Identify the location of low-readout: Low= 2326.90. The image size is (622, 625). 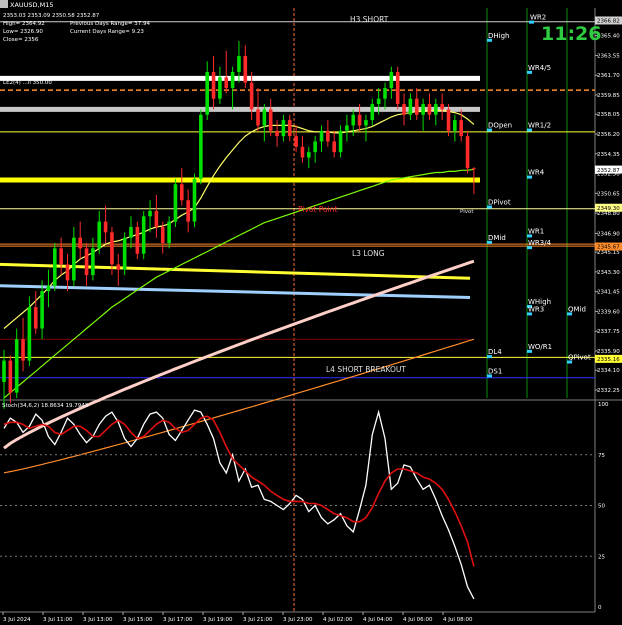
(23, 32).